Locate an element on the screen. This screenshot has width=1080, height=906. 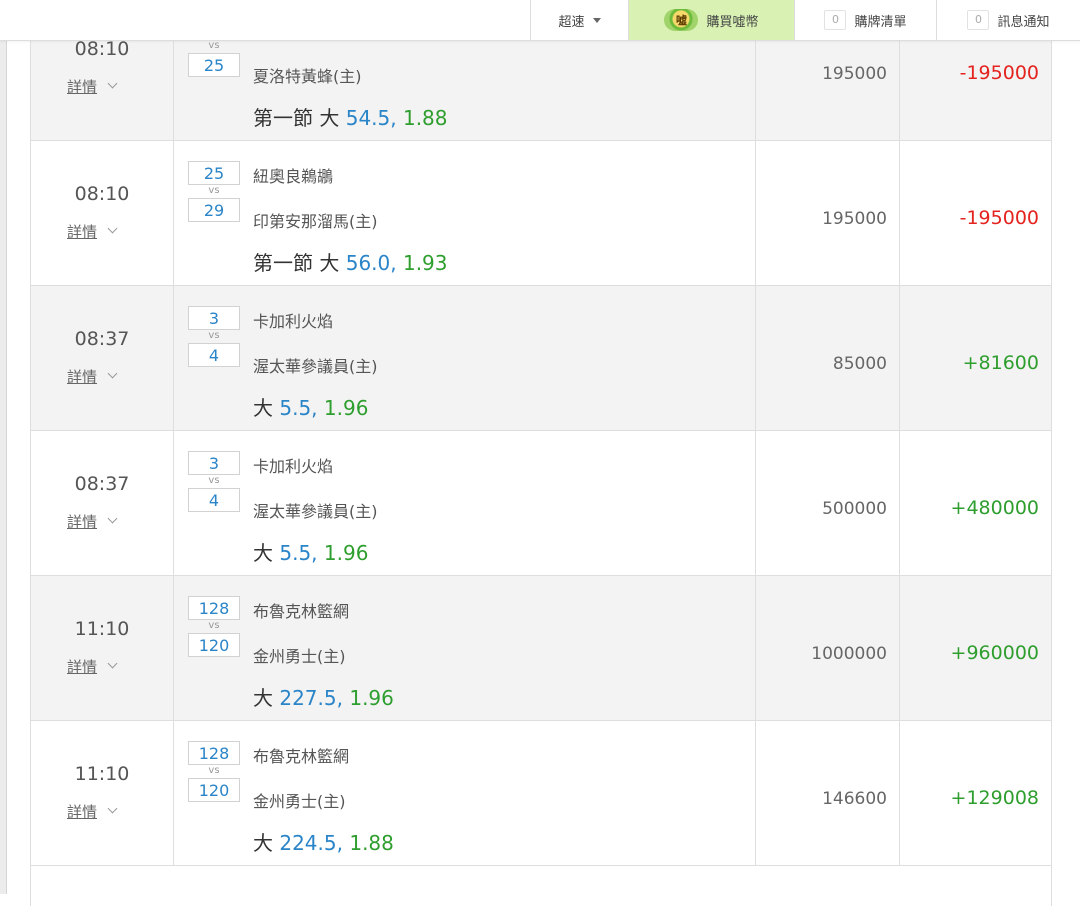
score-box: 25 vs 29 is located at coordinates (214, 191).